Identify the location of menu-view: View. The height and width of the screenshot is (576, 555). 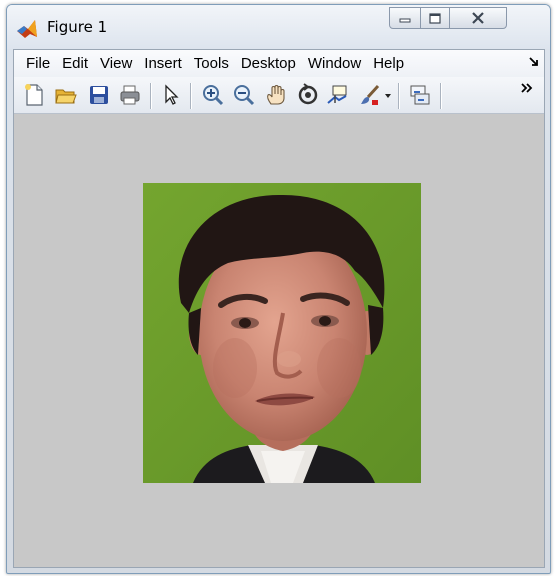
(116, 63).